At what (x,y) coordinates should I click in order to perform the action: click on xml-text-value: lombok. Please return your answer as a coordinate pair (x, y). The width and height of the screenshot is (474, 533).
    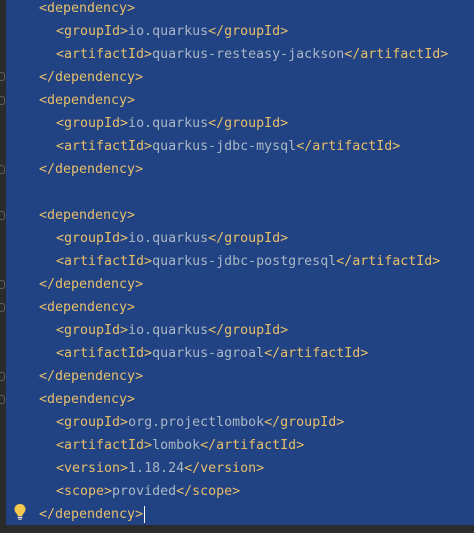
    Looking at the image, I should click on (176, 445).